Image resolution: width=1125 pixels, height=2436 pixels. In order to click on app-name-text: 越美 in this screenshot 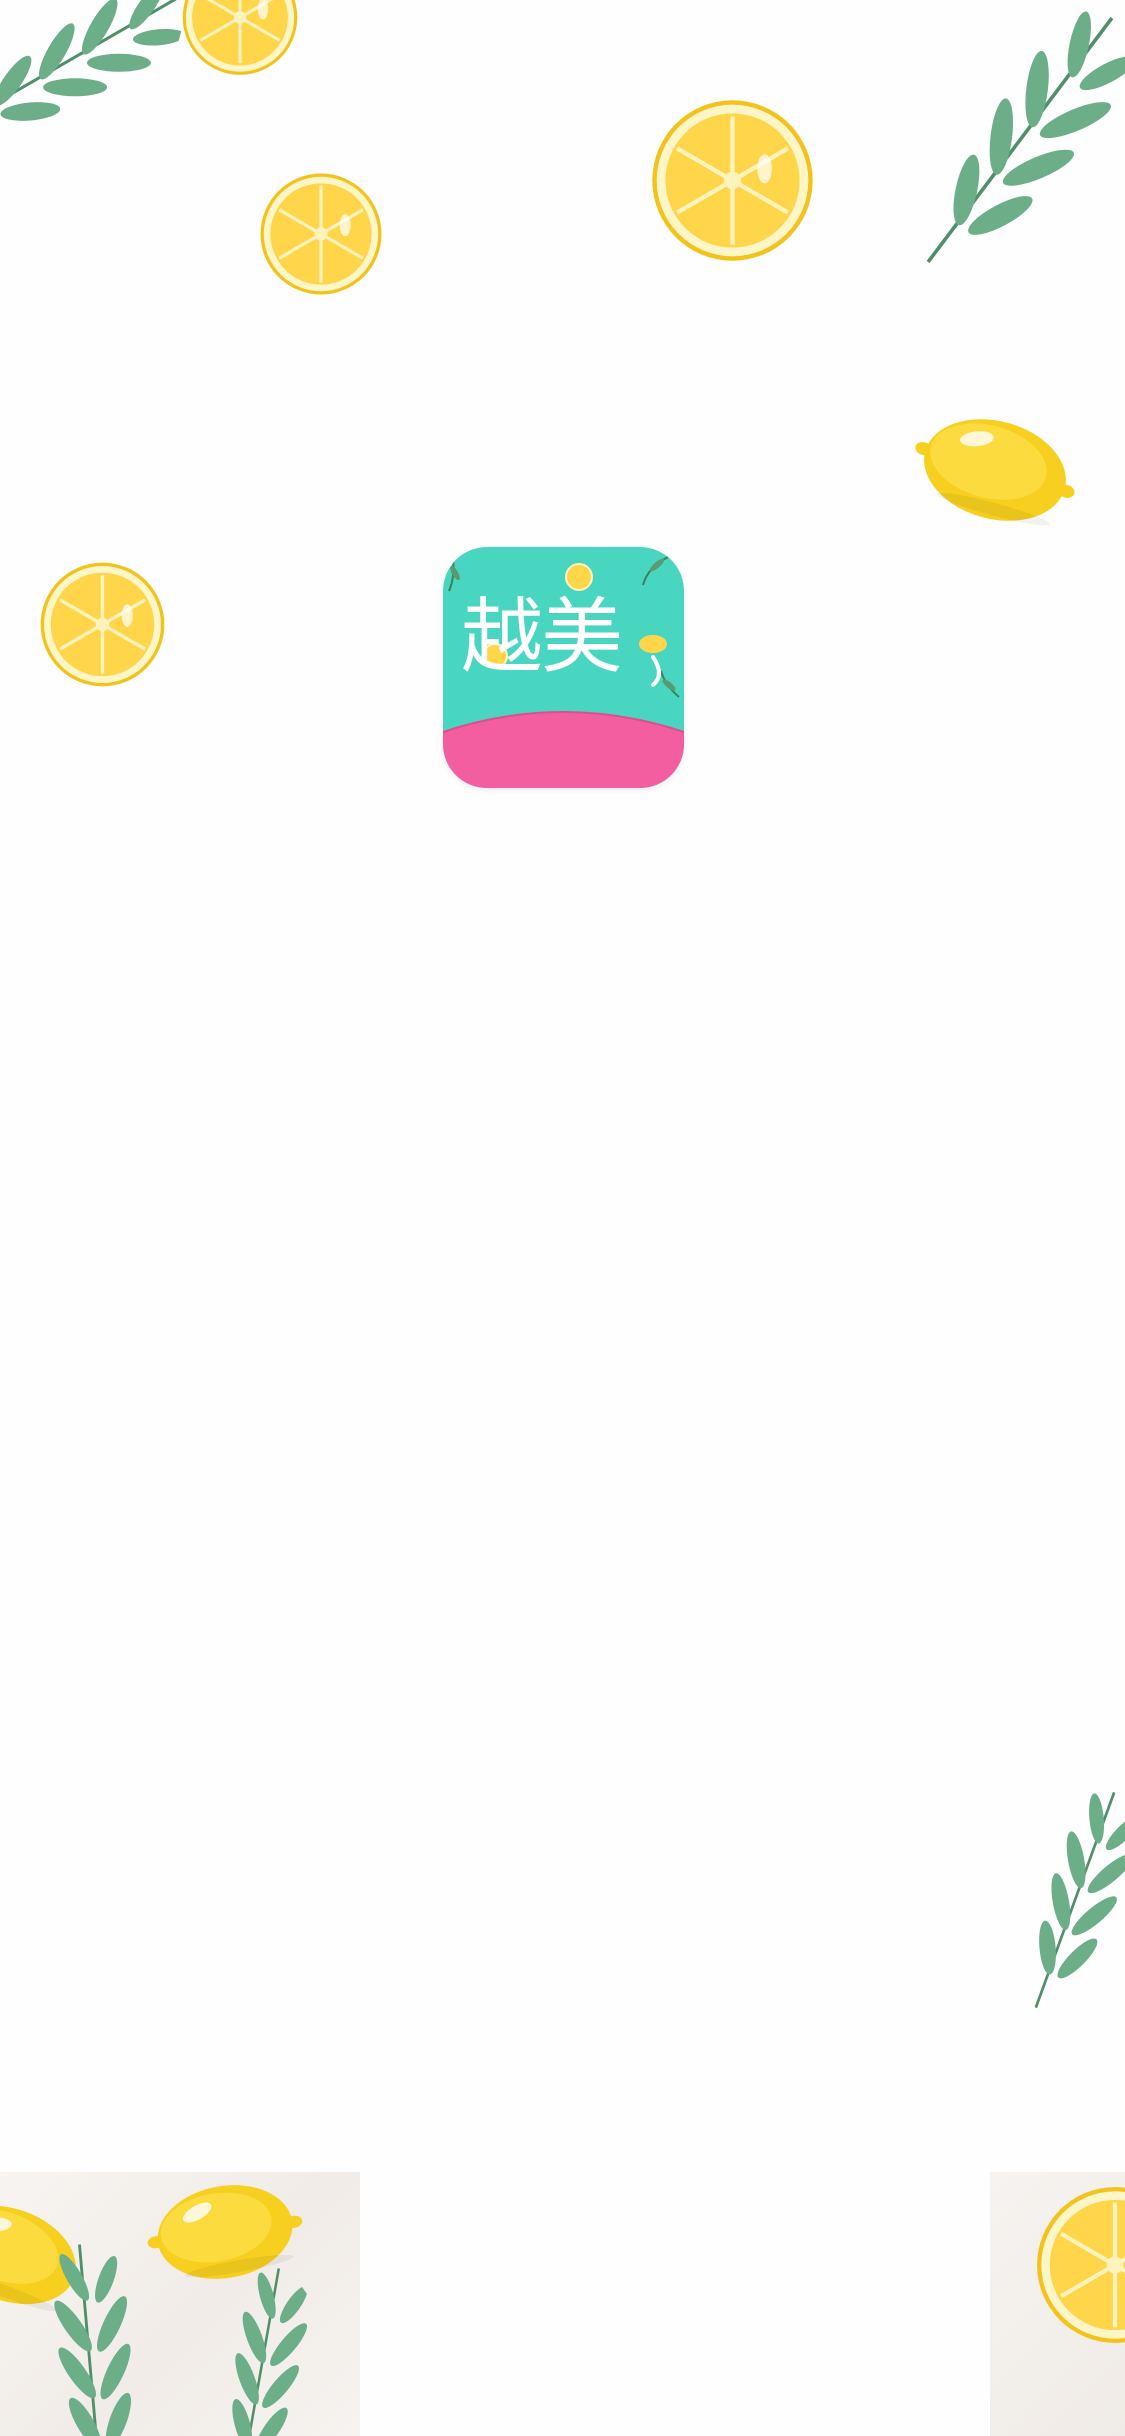, I will do `click(541, 637)`.